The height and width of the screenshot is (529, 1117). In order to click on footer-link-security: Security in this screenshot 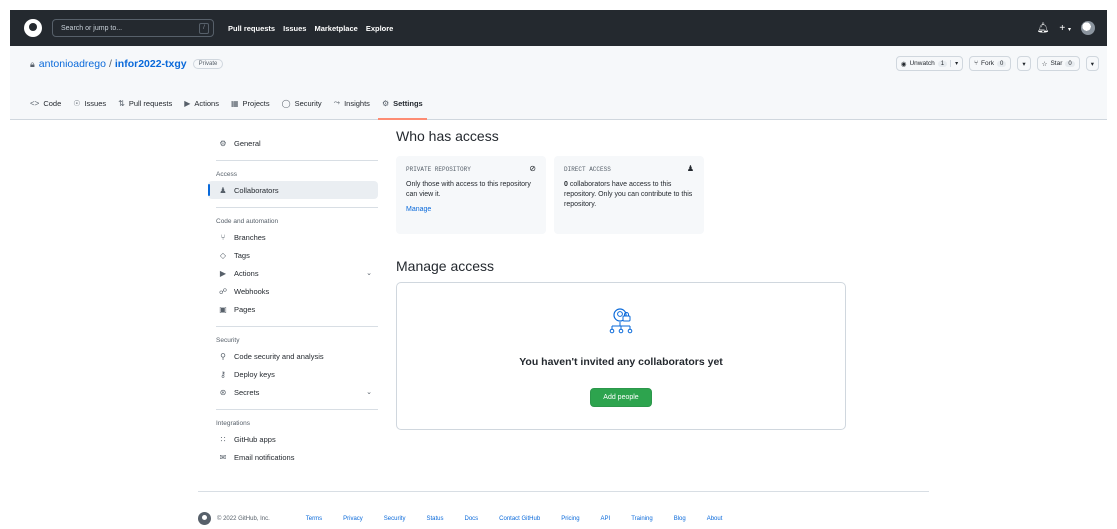, I will do `click(395, 519)`.